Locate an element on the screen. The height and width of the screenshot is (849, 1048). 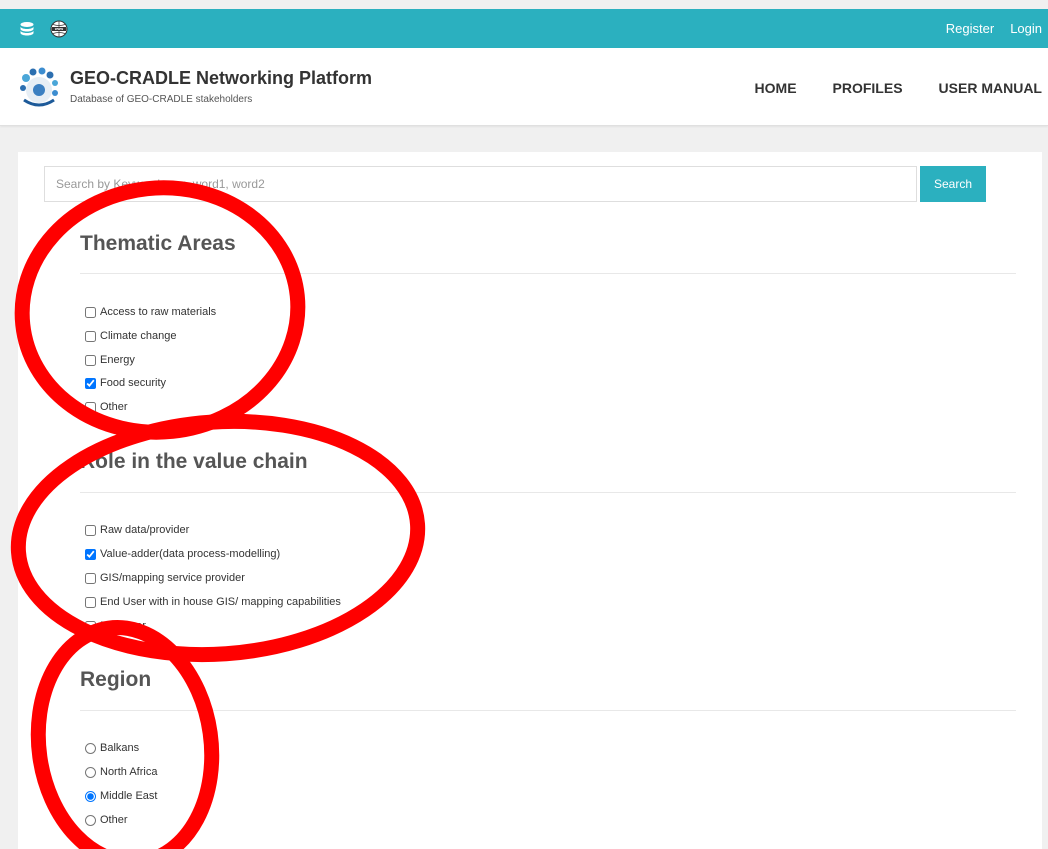
nav-user-manual: USER MANUAL is located at coordinates (990, 88).